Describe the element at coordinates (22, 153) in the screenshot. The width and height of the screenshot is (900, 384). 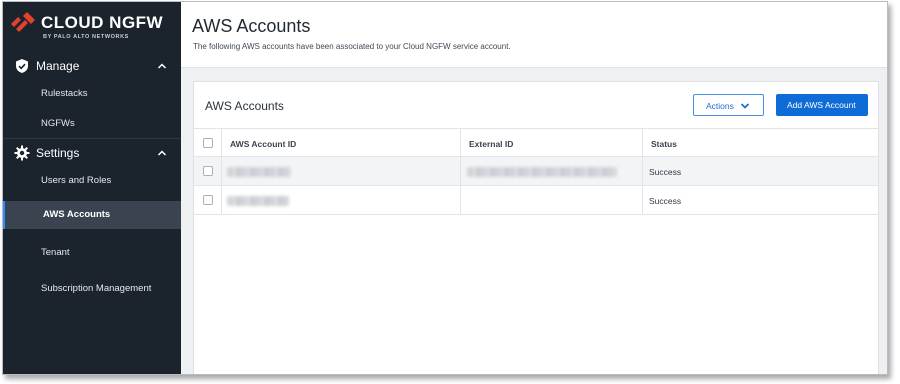
I see `gear-icon` at that location.